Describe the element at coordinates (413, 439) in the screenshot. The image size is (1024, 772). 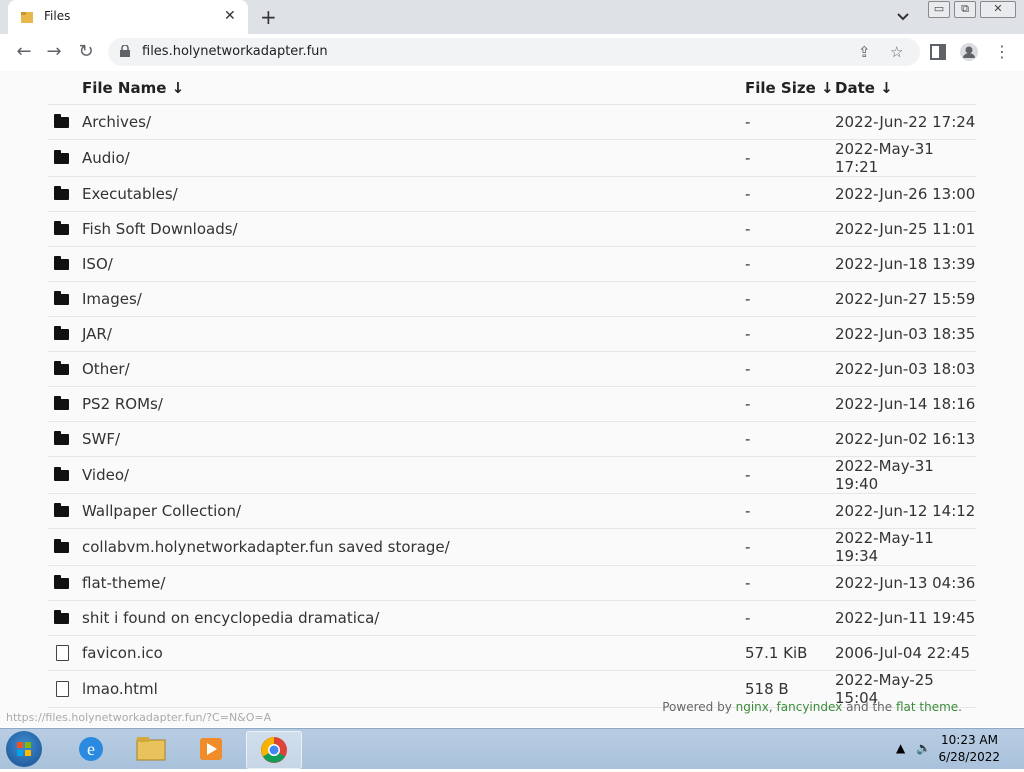
I see `file-name-link: SWF/` at that location.